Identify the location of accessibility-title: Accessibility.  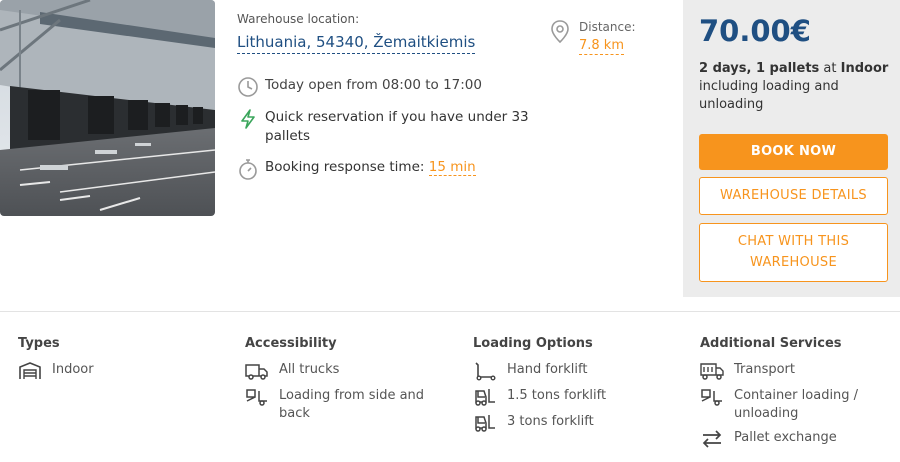
(291, 343).